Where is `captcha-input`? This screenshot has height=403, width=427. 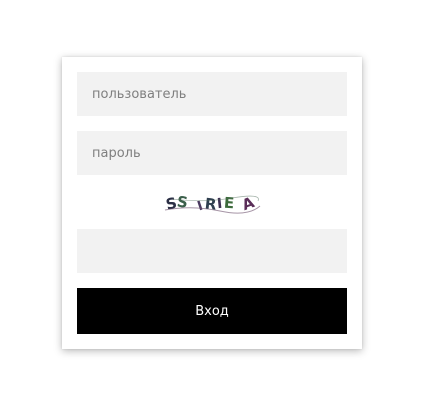 captcha-input is located at coordinates (212, 251).